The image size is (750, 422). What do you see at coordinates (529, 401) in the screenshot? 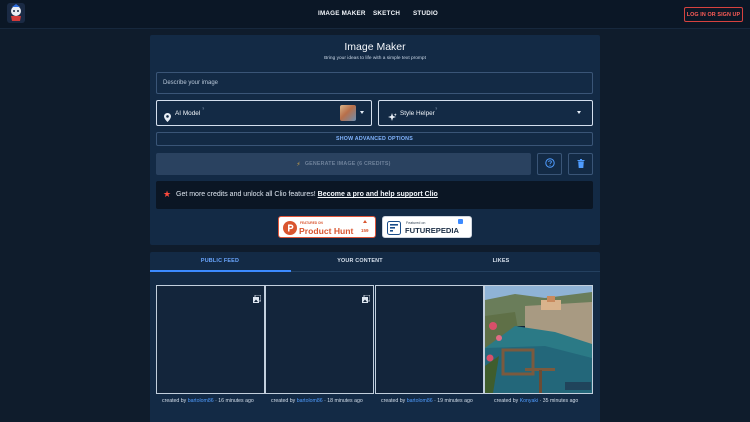
I see `author-link: Konyaki` at bounding box center [529, 401].